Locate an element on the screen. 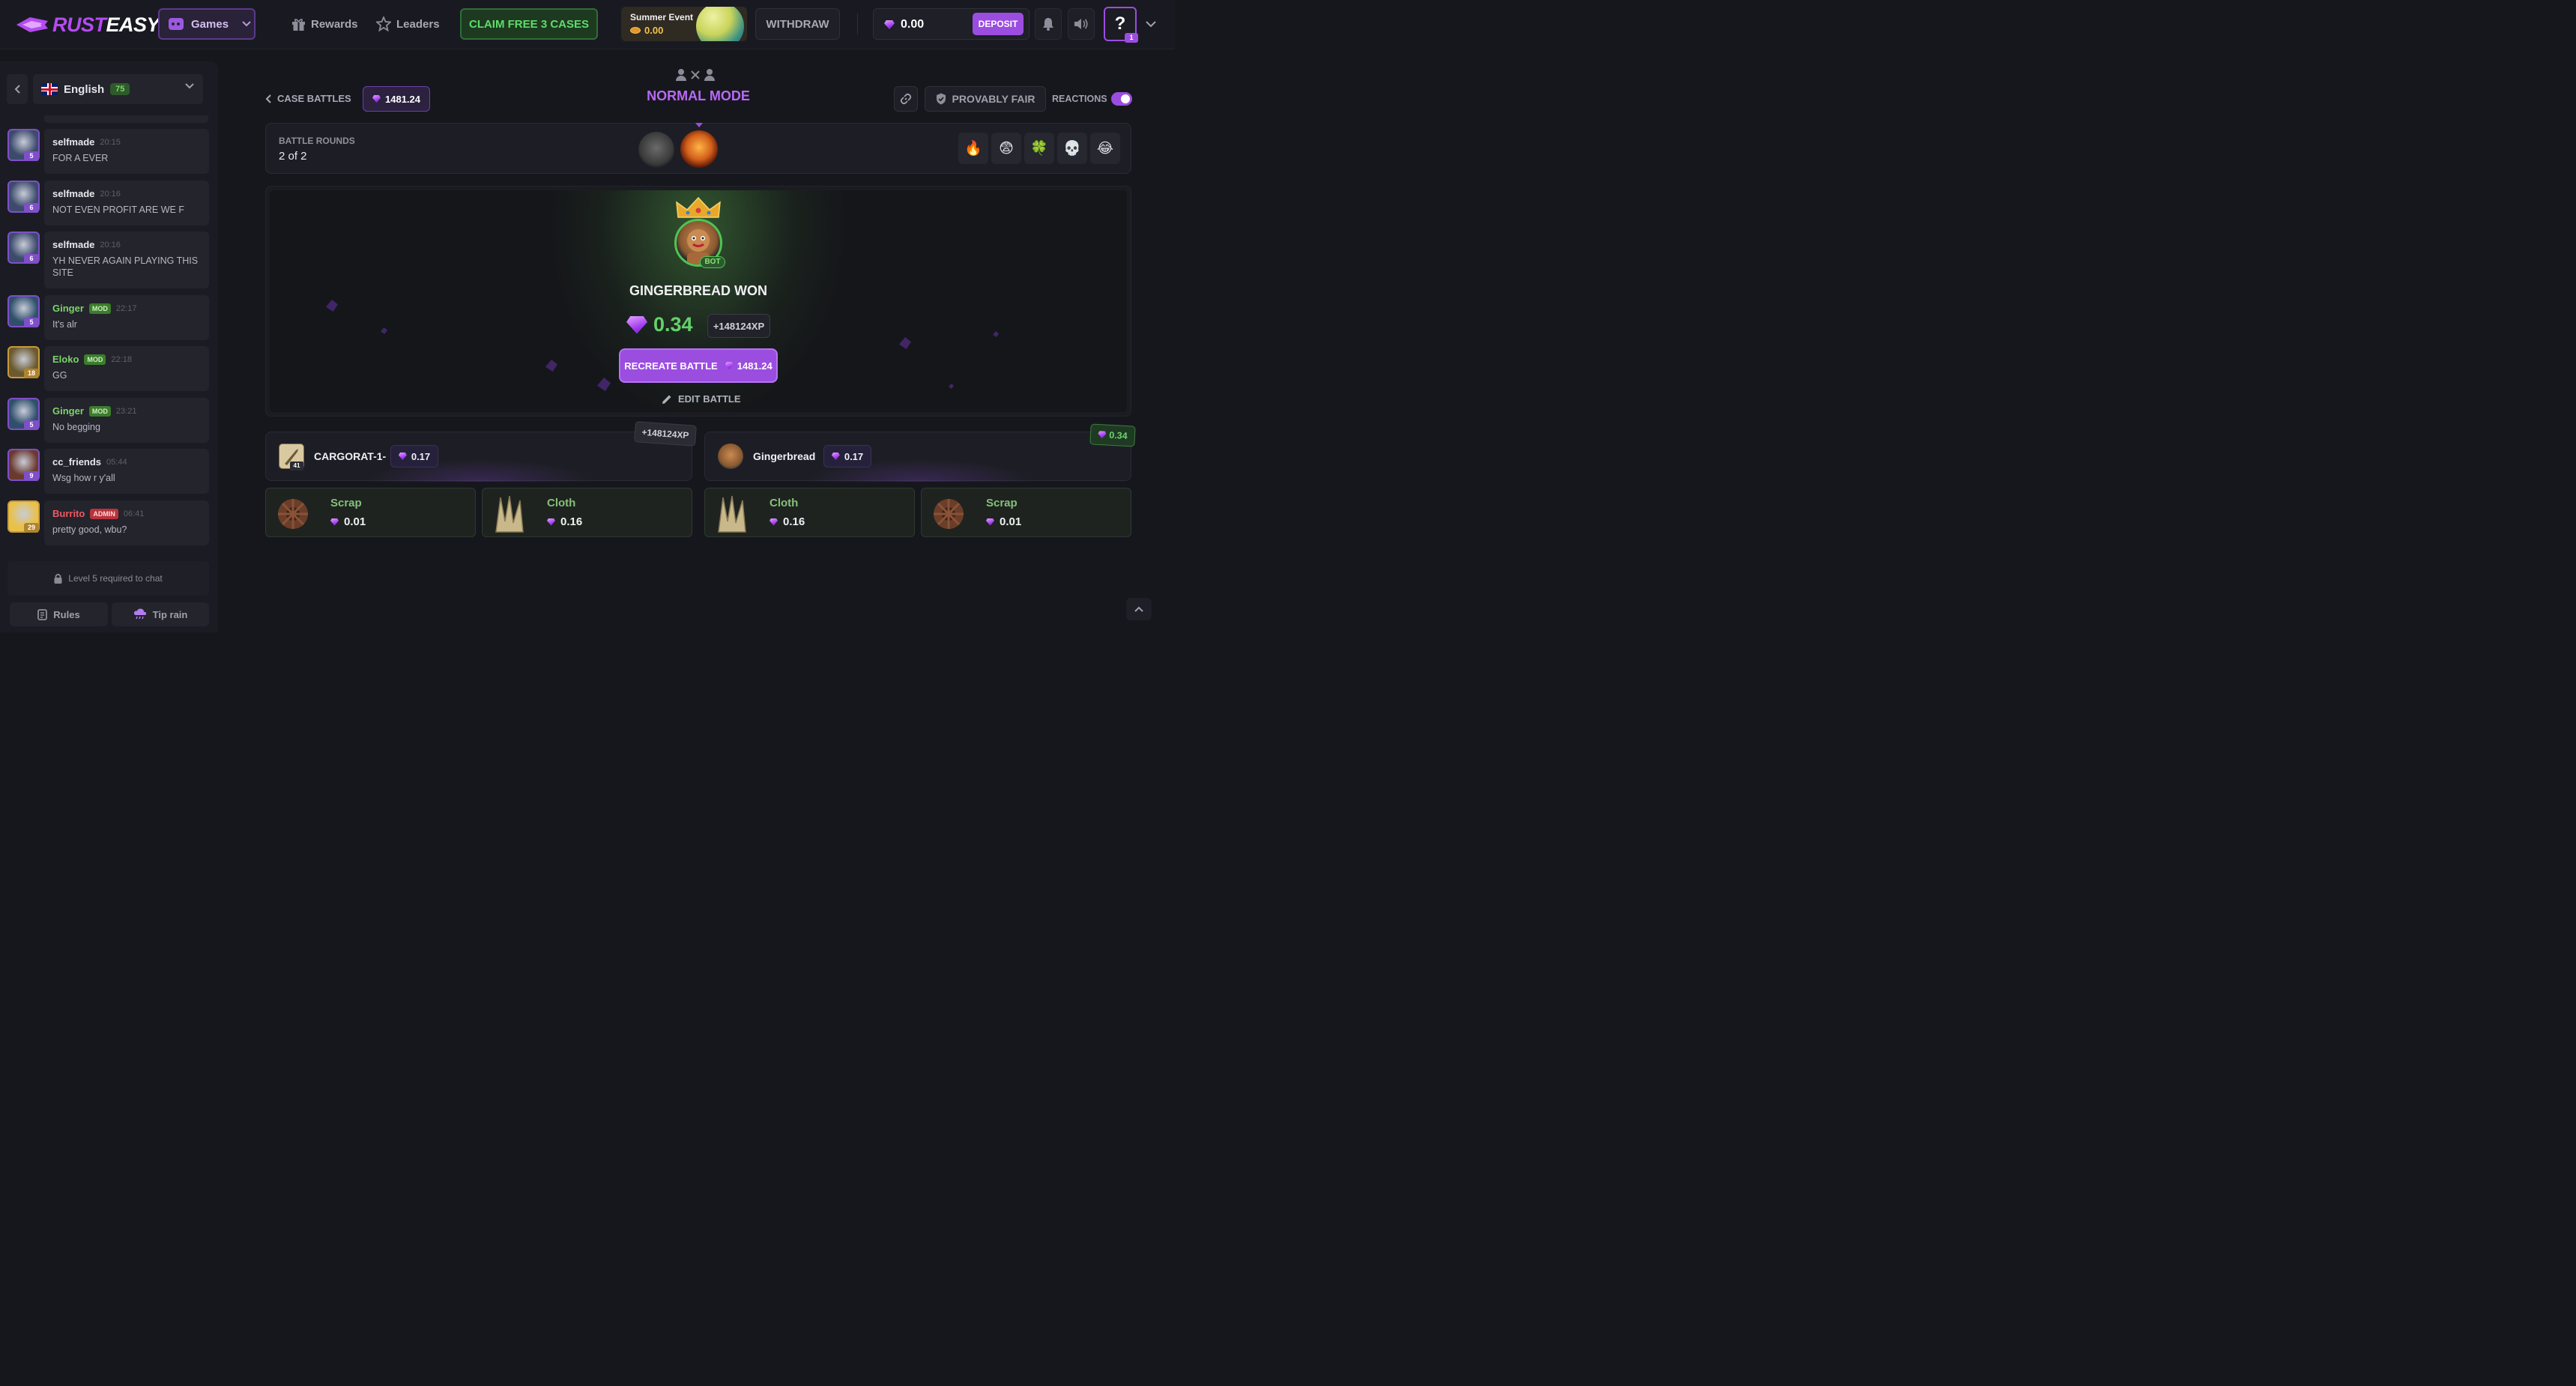  chat-message-header: Eloko MOD 22:18 is located at coordinates (126, 359).